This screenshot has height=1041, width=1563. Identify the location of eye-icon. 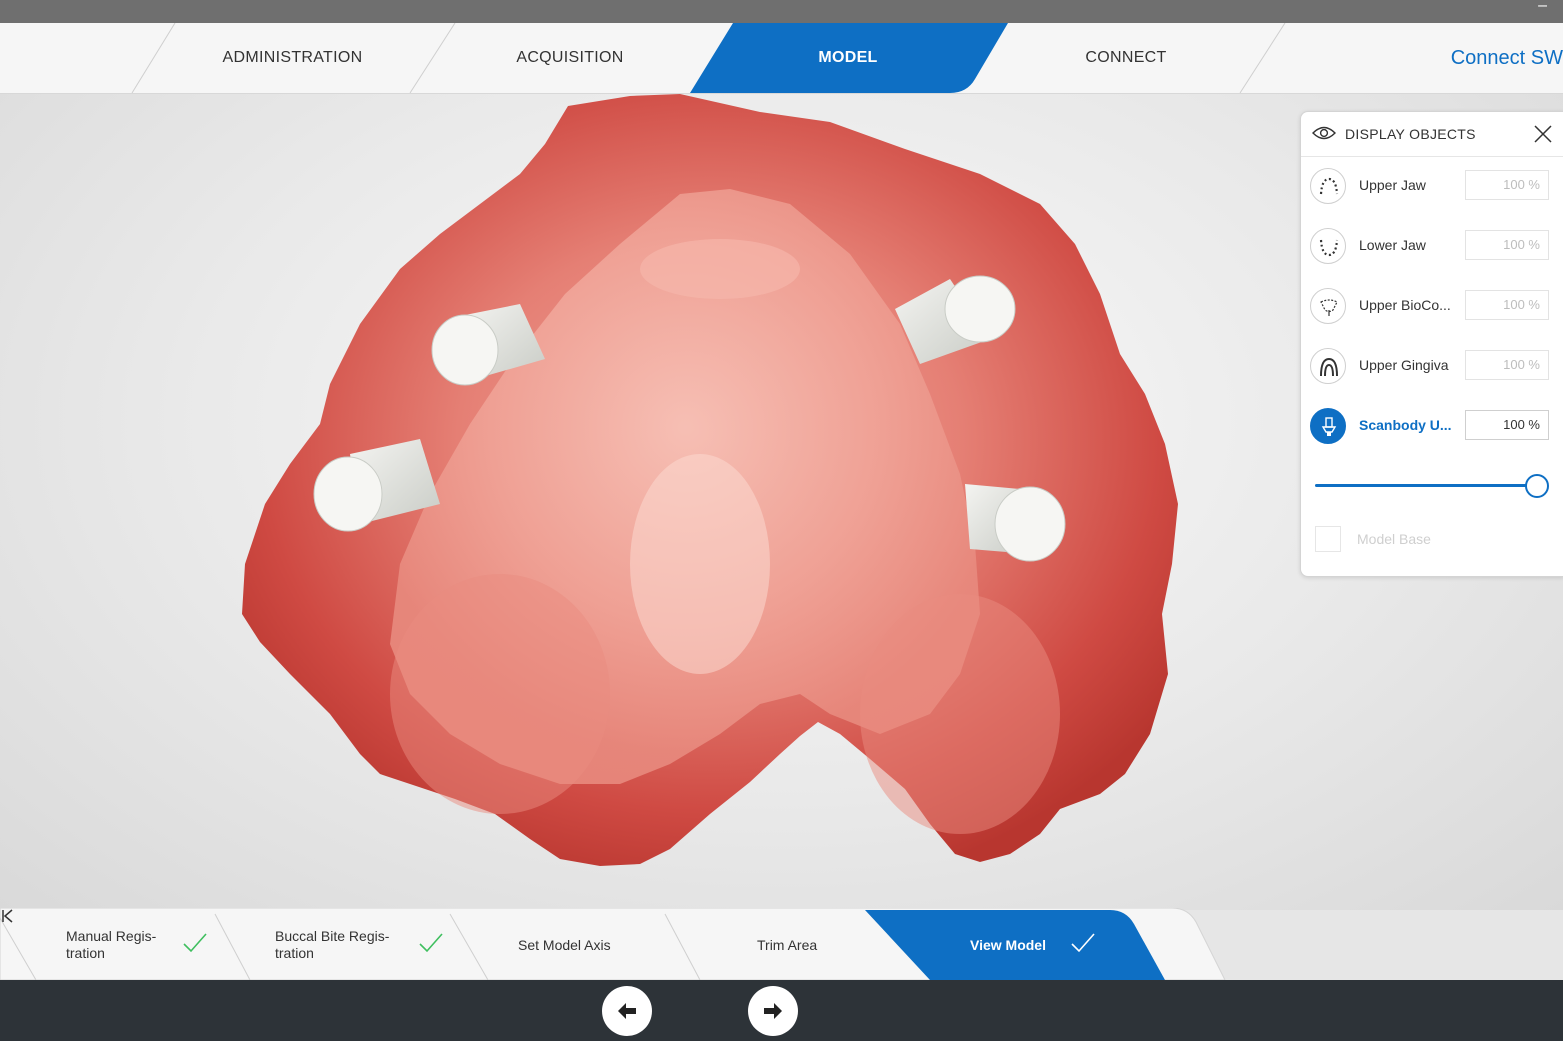
(1324, 133).